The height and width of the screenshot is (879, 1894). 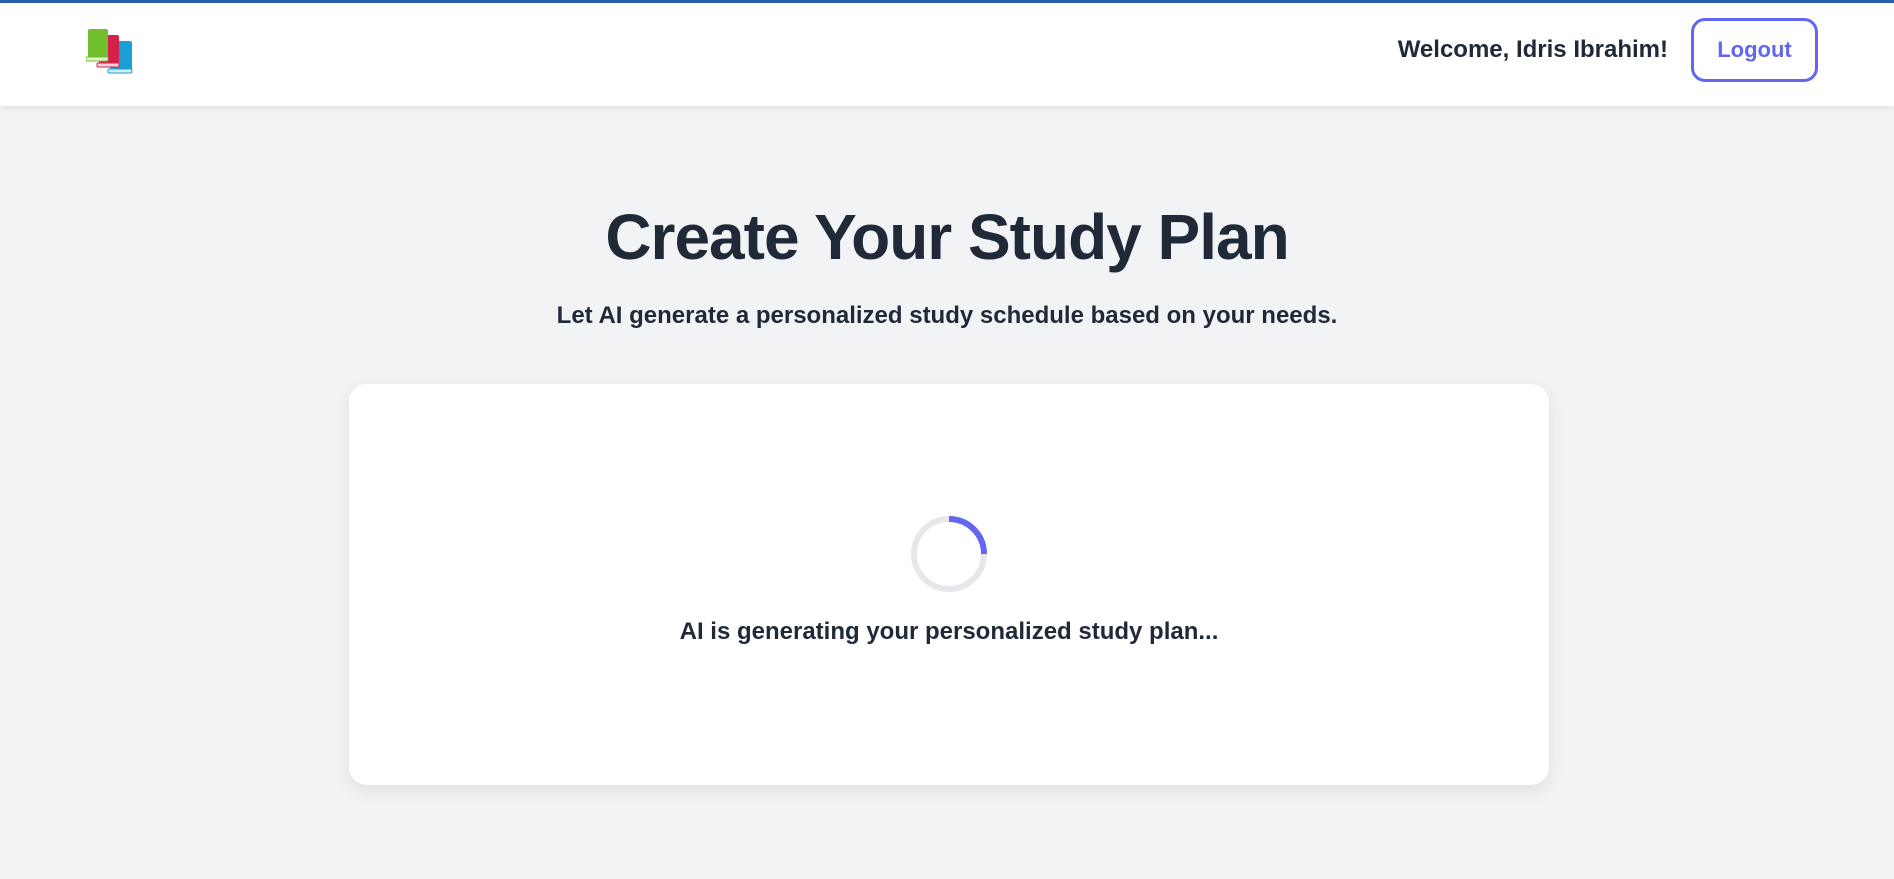 What do you see at coordinates (1532, 49) in the screenshot?
I see `welcome-message: Welcome, Idris Ibrahim!` at bounding box center [1532, 49].